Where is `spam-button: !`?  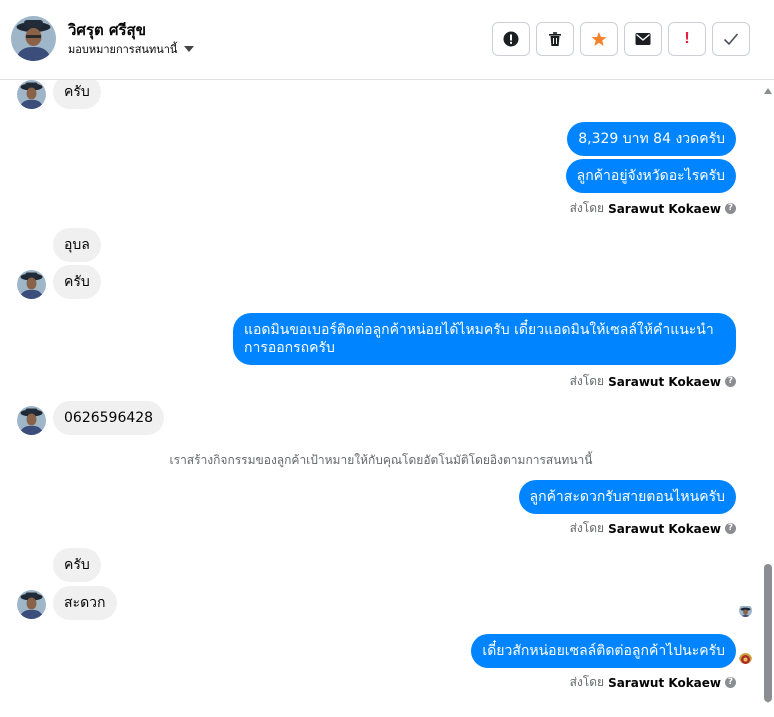
spam-button: ! is located at coordinates (687, 39).